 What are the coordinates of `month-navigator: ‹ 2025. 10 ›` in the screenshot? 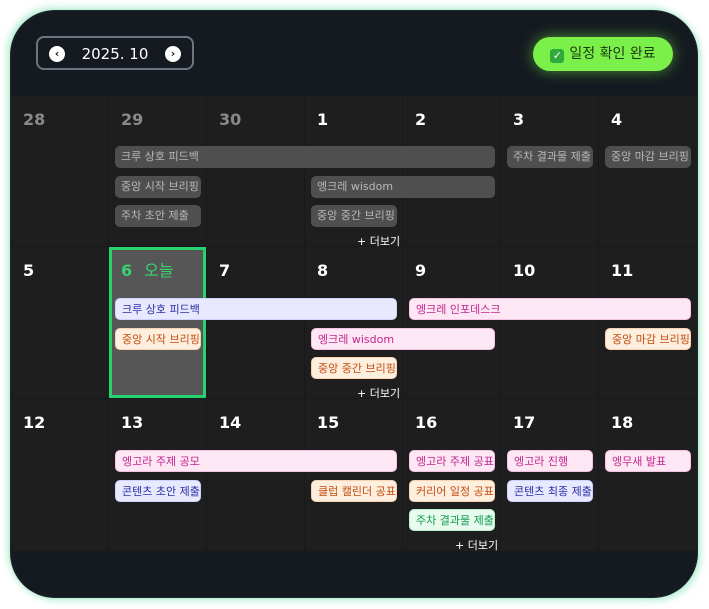 It's located at (115, 53).